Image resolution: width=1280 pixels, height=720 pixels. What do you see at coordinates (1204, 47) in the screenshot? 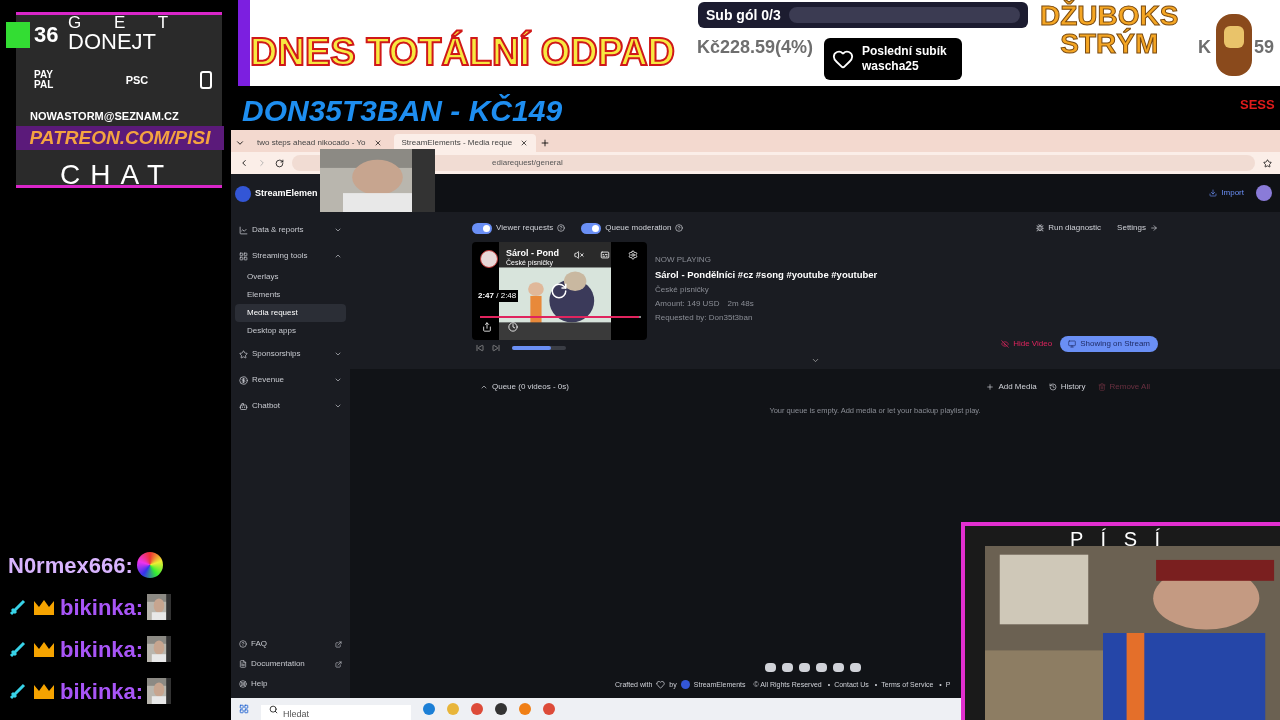
I see `amount-start-text: K` at bounding box center [1204, 47].